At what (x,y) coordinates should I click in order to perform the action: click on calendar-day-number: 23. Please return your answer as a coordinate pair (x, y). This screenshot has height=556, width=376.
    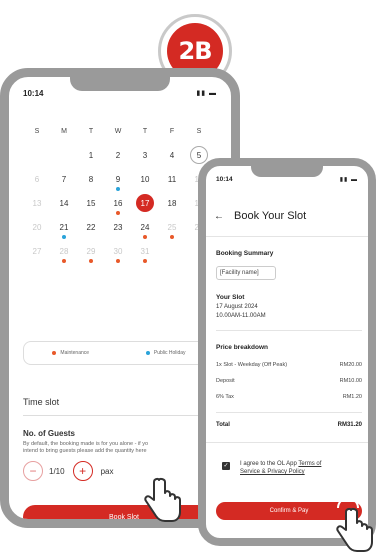
    Looking at the image, I should click on (118, 227).